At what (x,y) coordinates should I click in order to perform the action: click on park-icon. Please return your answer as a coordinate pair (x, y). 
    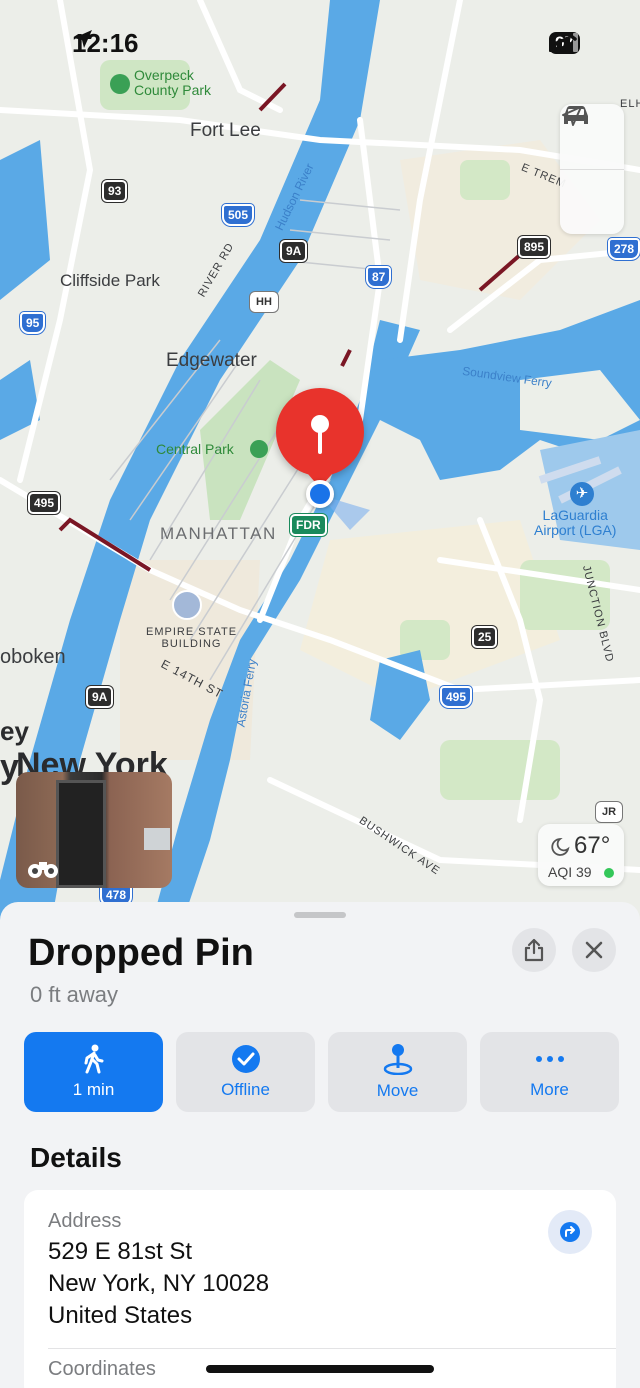
    Looking at the image, I should click on (120, 84).